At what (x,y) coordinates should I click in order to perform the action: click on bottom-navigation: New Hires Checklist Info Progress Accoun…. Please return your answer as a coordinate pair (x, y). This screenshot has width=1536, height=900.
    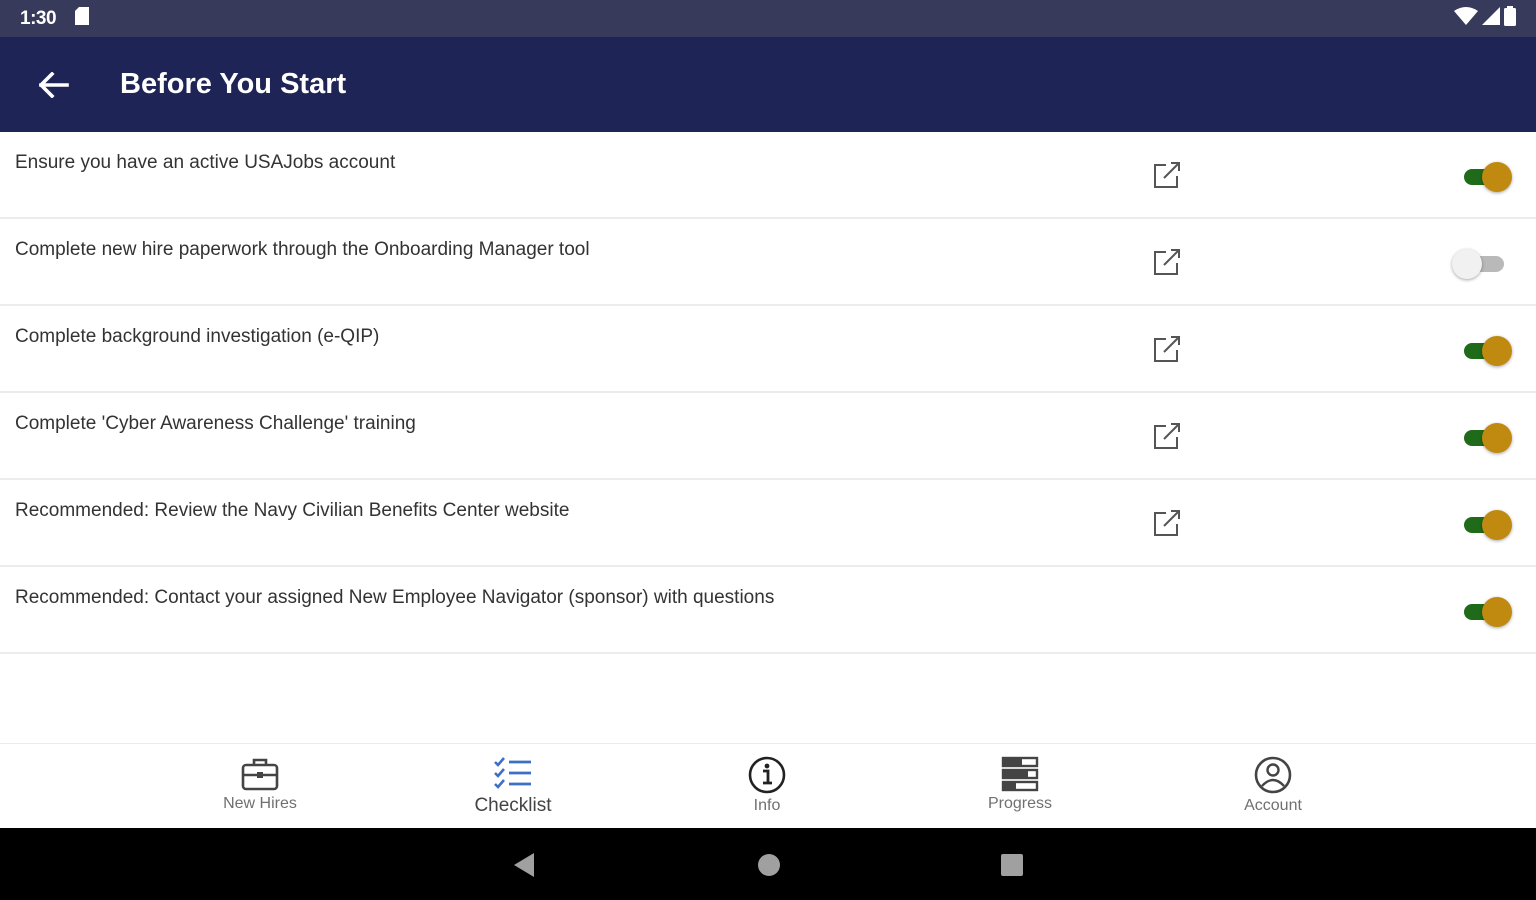
    Looking at the image, I should click on (768, 785).